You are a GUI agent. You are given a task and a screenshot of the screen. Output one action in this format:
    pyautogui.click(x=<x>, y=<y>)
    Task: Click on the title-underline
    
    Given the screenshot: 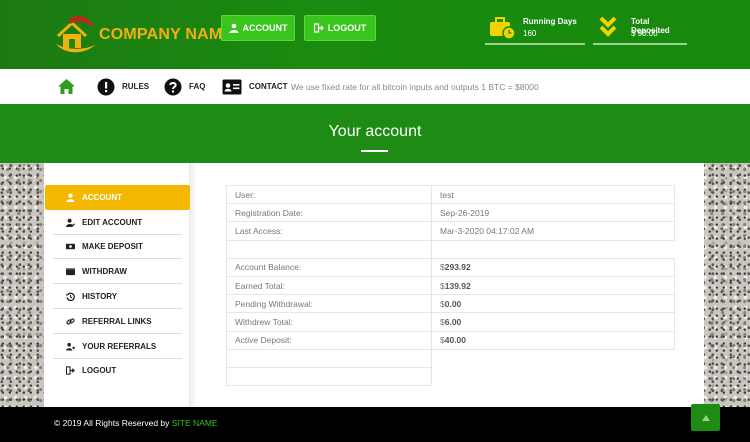 What is the action you would take?
    pyautogui.click(x=374, y=151)
    